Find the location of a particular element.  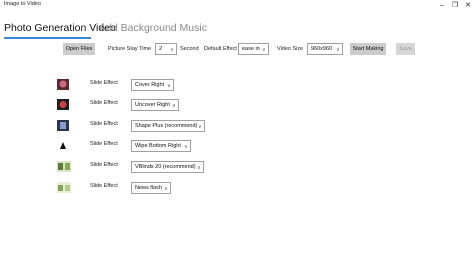

save-button: Save is located at coordinates (405, 49).